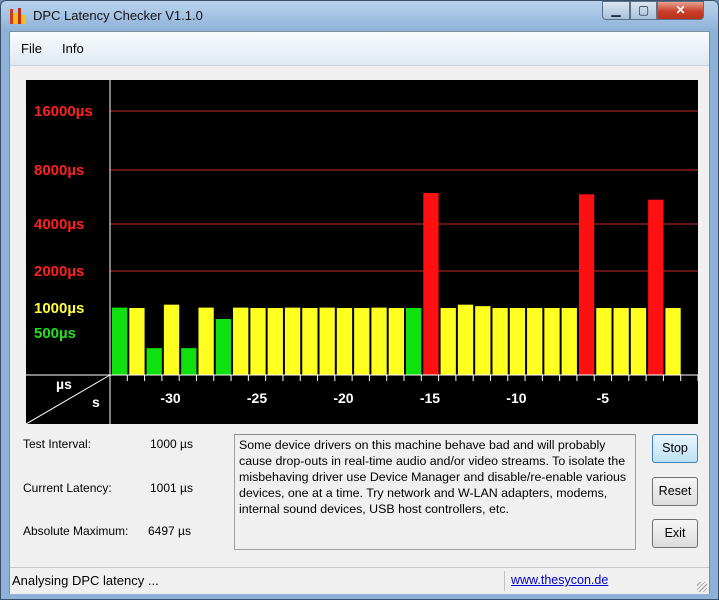 The height and width of the screenshot is (600, 719). I want to click on x-tick-label: -30, so click(170, 398).